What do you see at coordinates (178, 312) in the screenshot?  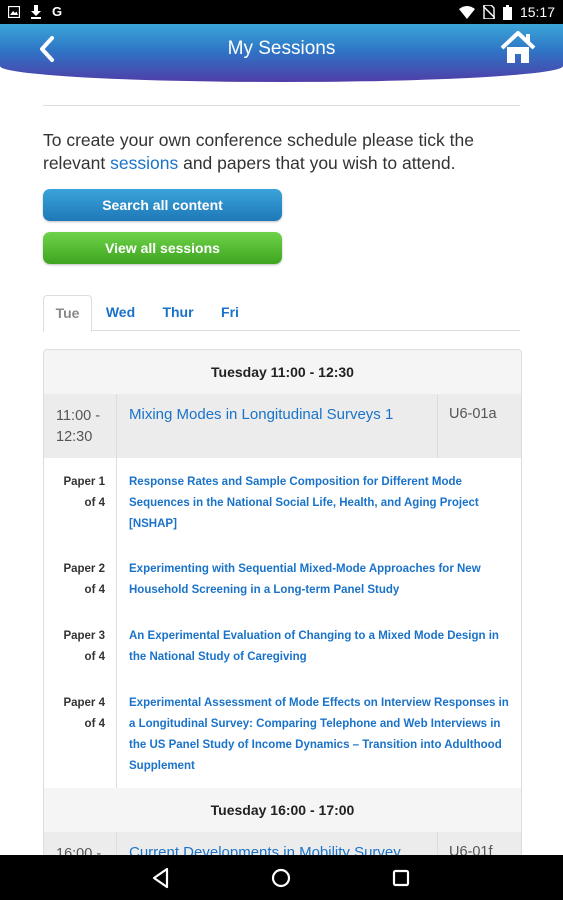 I see `tab-thur: Thur` at bounding box center [178, 312].